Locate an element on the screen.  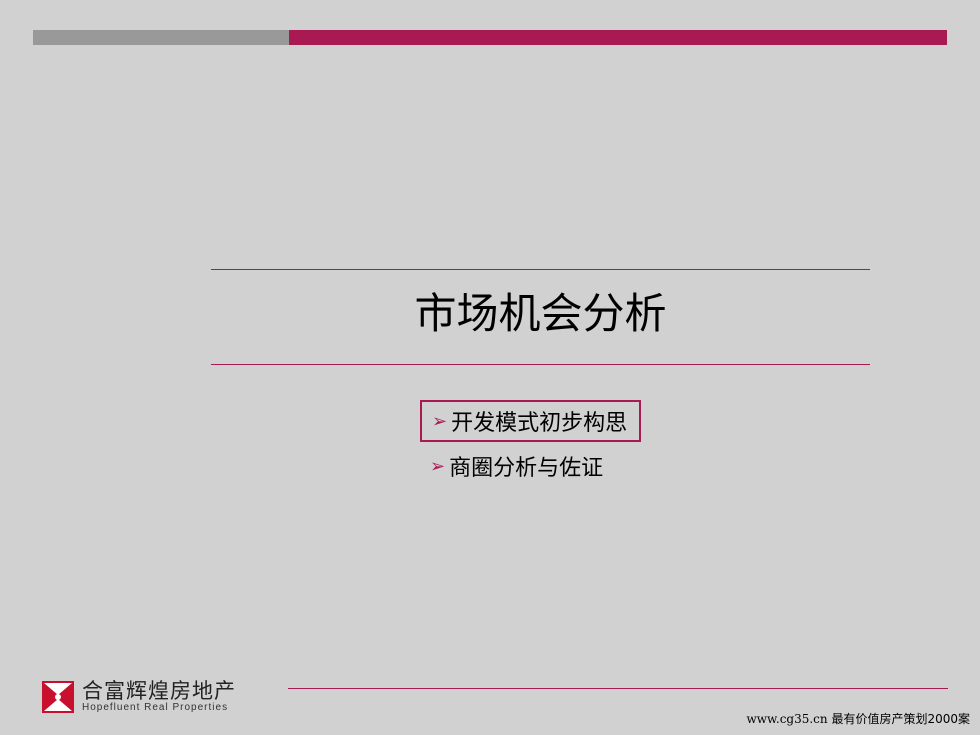
company-logo: 合富辉煌房地产 Hopefluent Real Properties is located at coordinates (139, 696).